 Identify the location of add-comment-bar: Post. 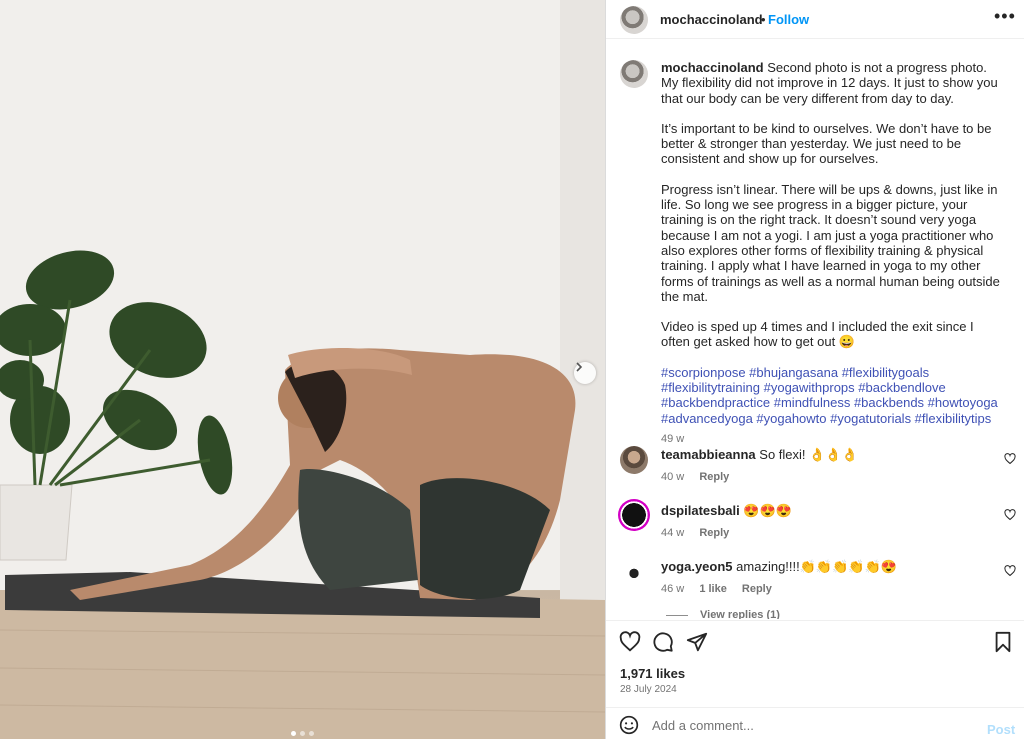
(815, 723).